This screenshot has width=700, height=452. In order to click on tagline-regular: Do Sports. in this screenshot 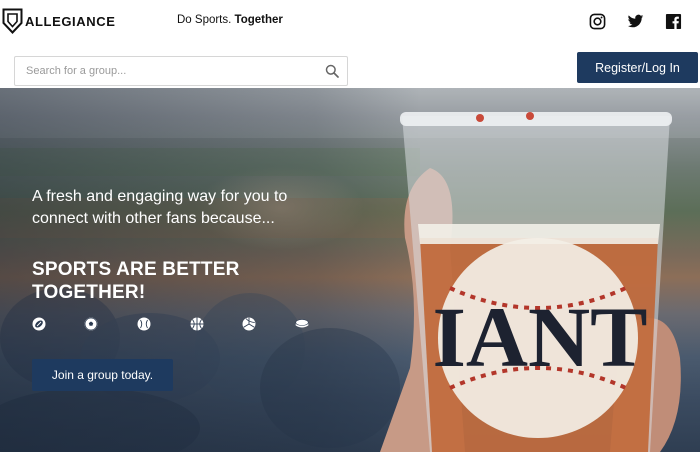, I will do `click(206, 20)`.